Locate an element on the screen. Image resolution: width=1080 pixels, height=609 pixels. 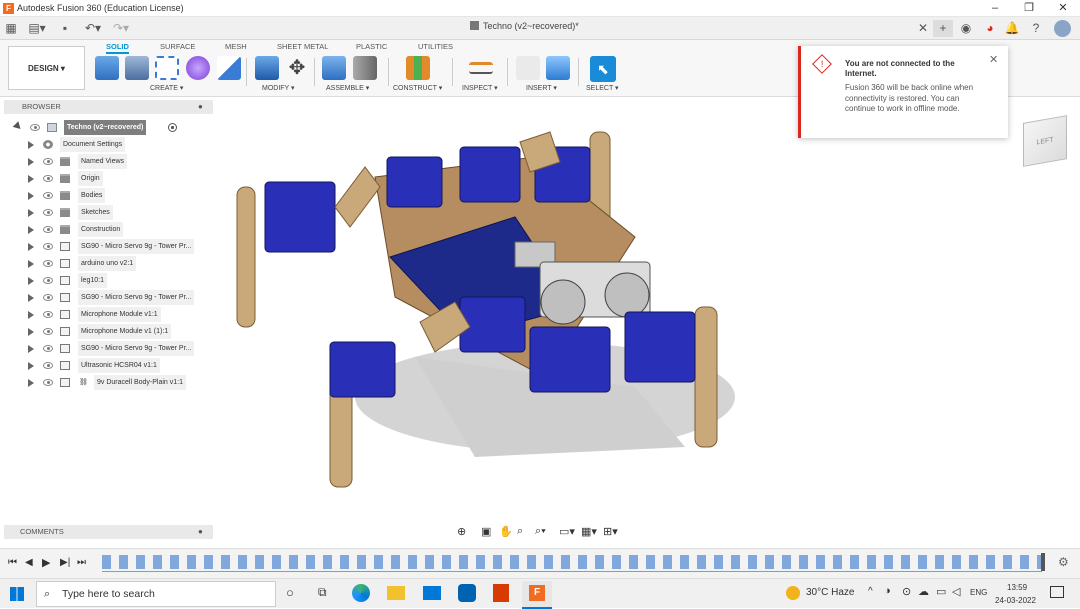
extensions-icon: ◉ is located at coordinates (966, 28).